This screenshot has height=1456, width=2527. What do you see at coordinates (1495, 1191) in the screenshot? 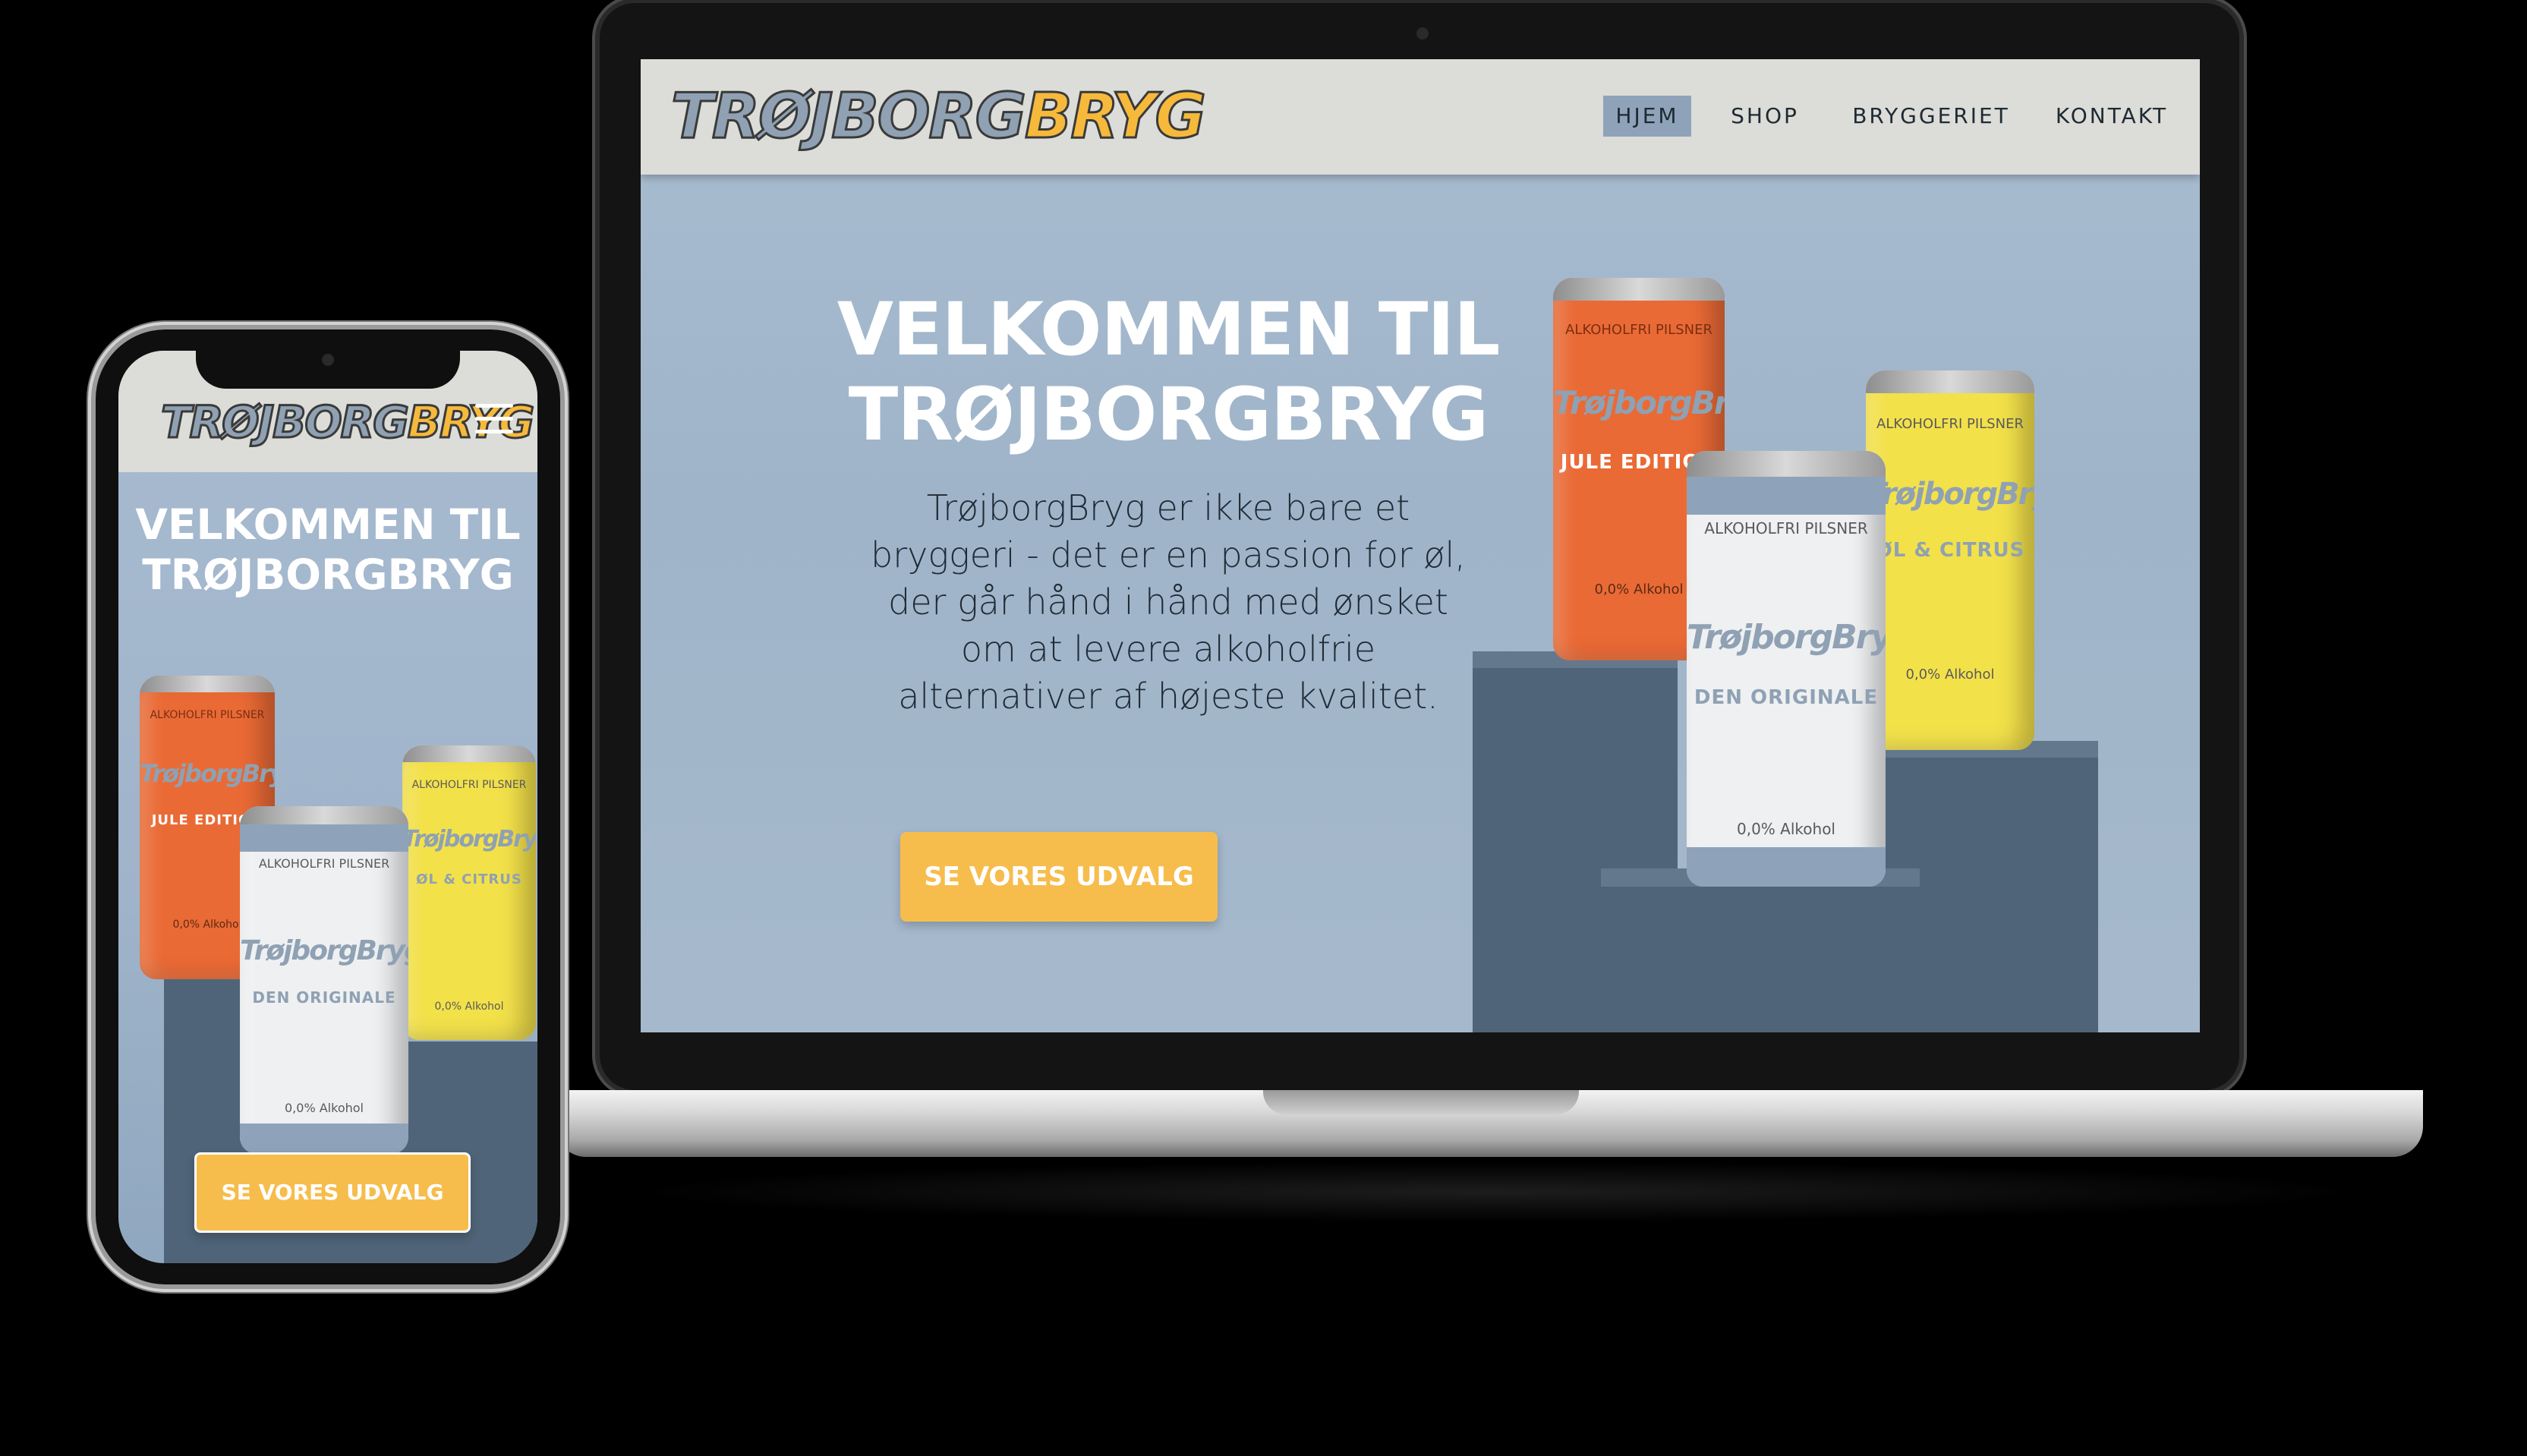
I see `laptop-shadow` at bounding box center [1495, 1191].